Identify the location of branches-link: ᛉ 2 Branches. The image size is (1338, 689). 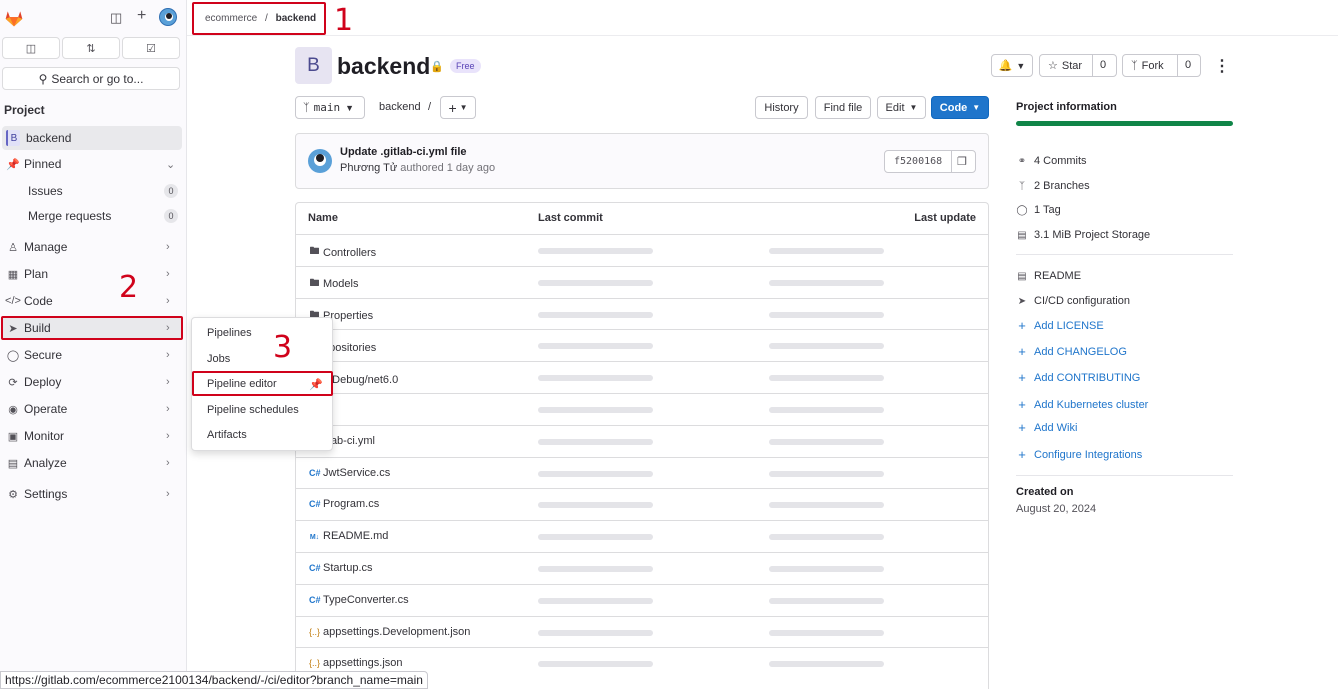
(1053, 186).